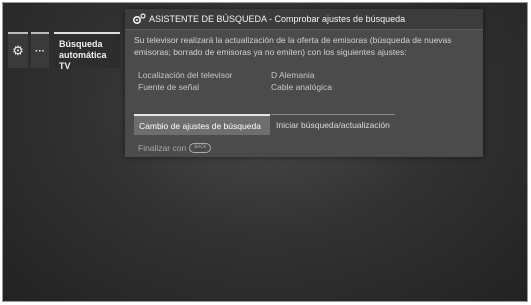 The height and width of the screenshot is (305, 531). I want to click on back-key-icon: BACK, so click(200, 148).